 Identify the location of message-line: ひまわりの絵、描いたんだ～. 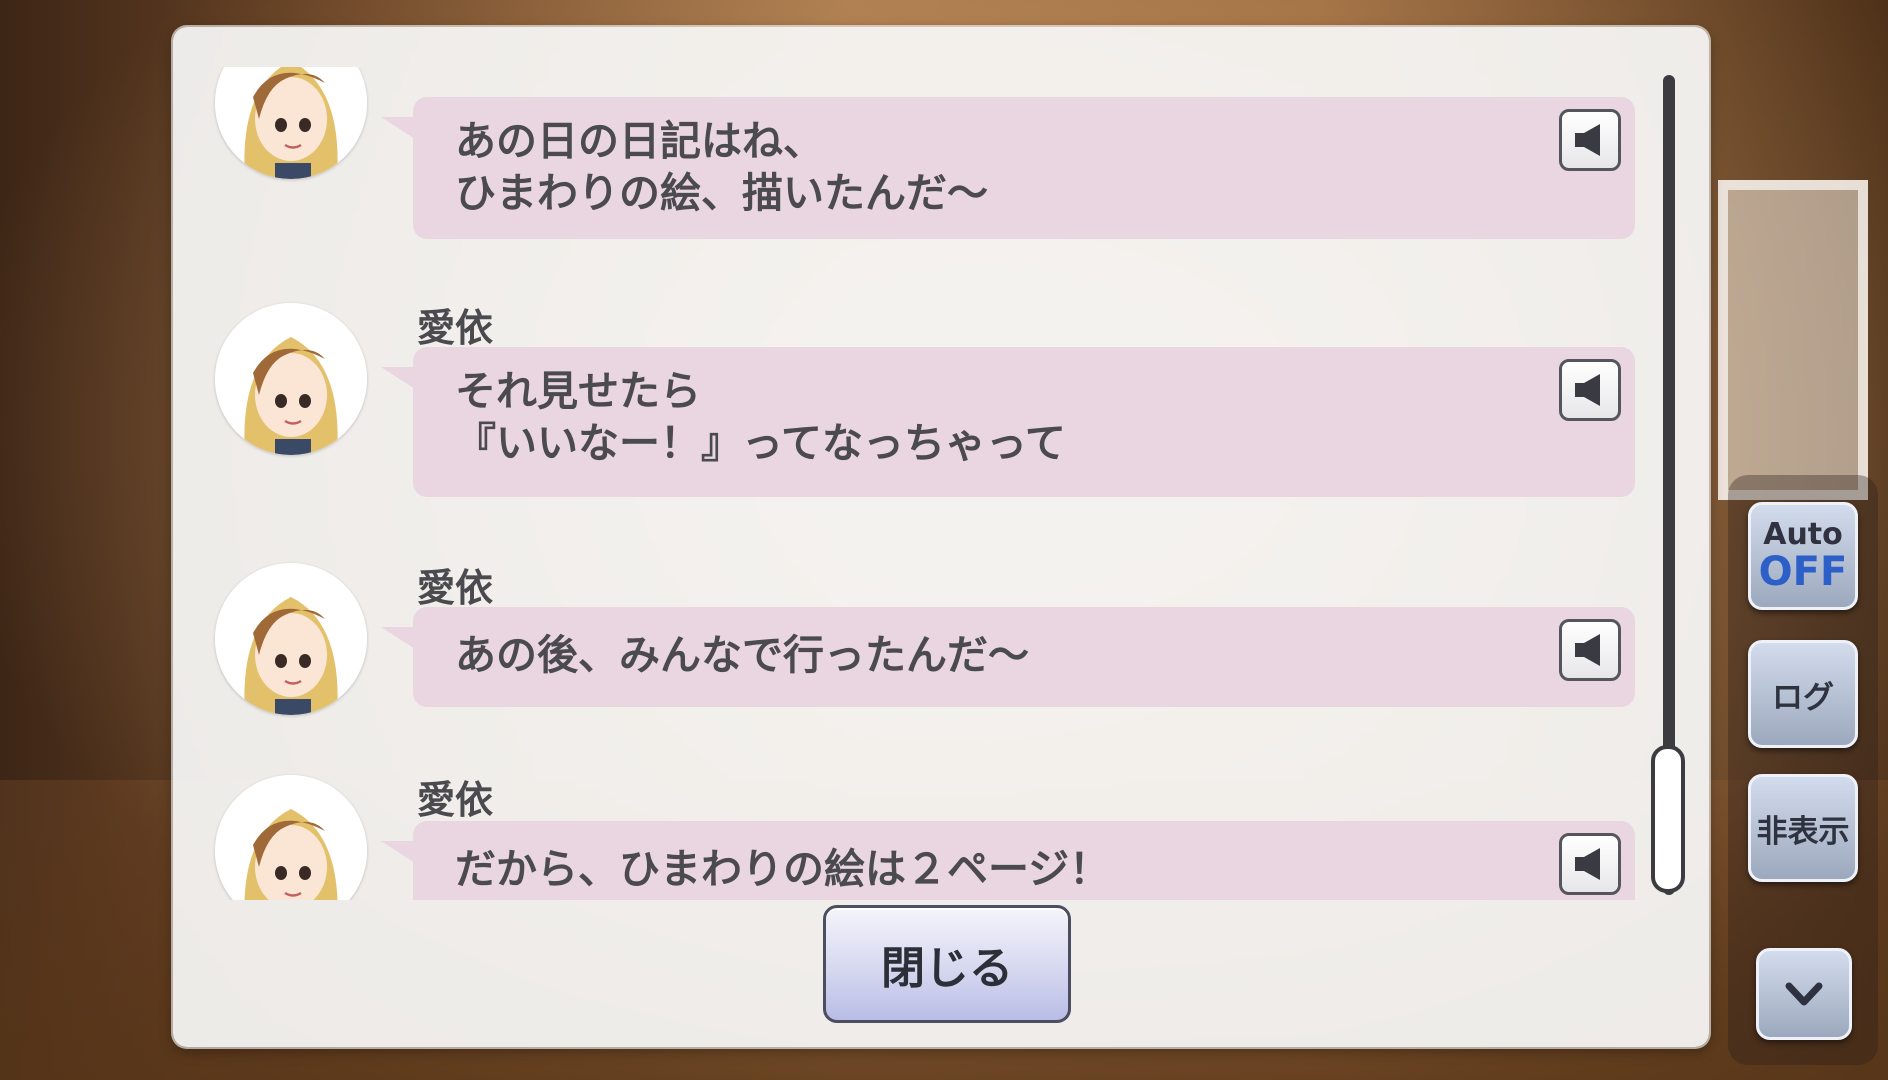
(721, 193).